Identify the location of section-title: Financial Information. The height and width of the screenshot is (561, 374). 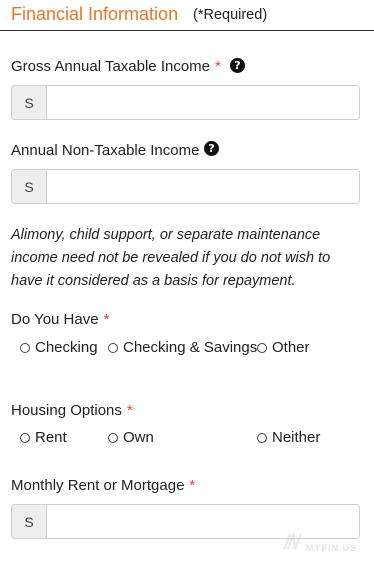
(95, 14).